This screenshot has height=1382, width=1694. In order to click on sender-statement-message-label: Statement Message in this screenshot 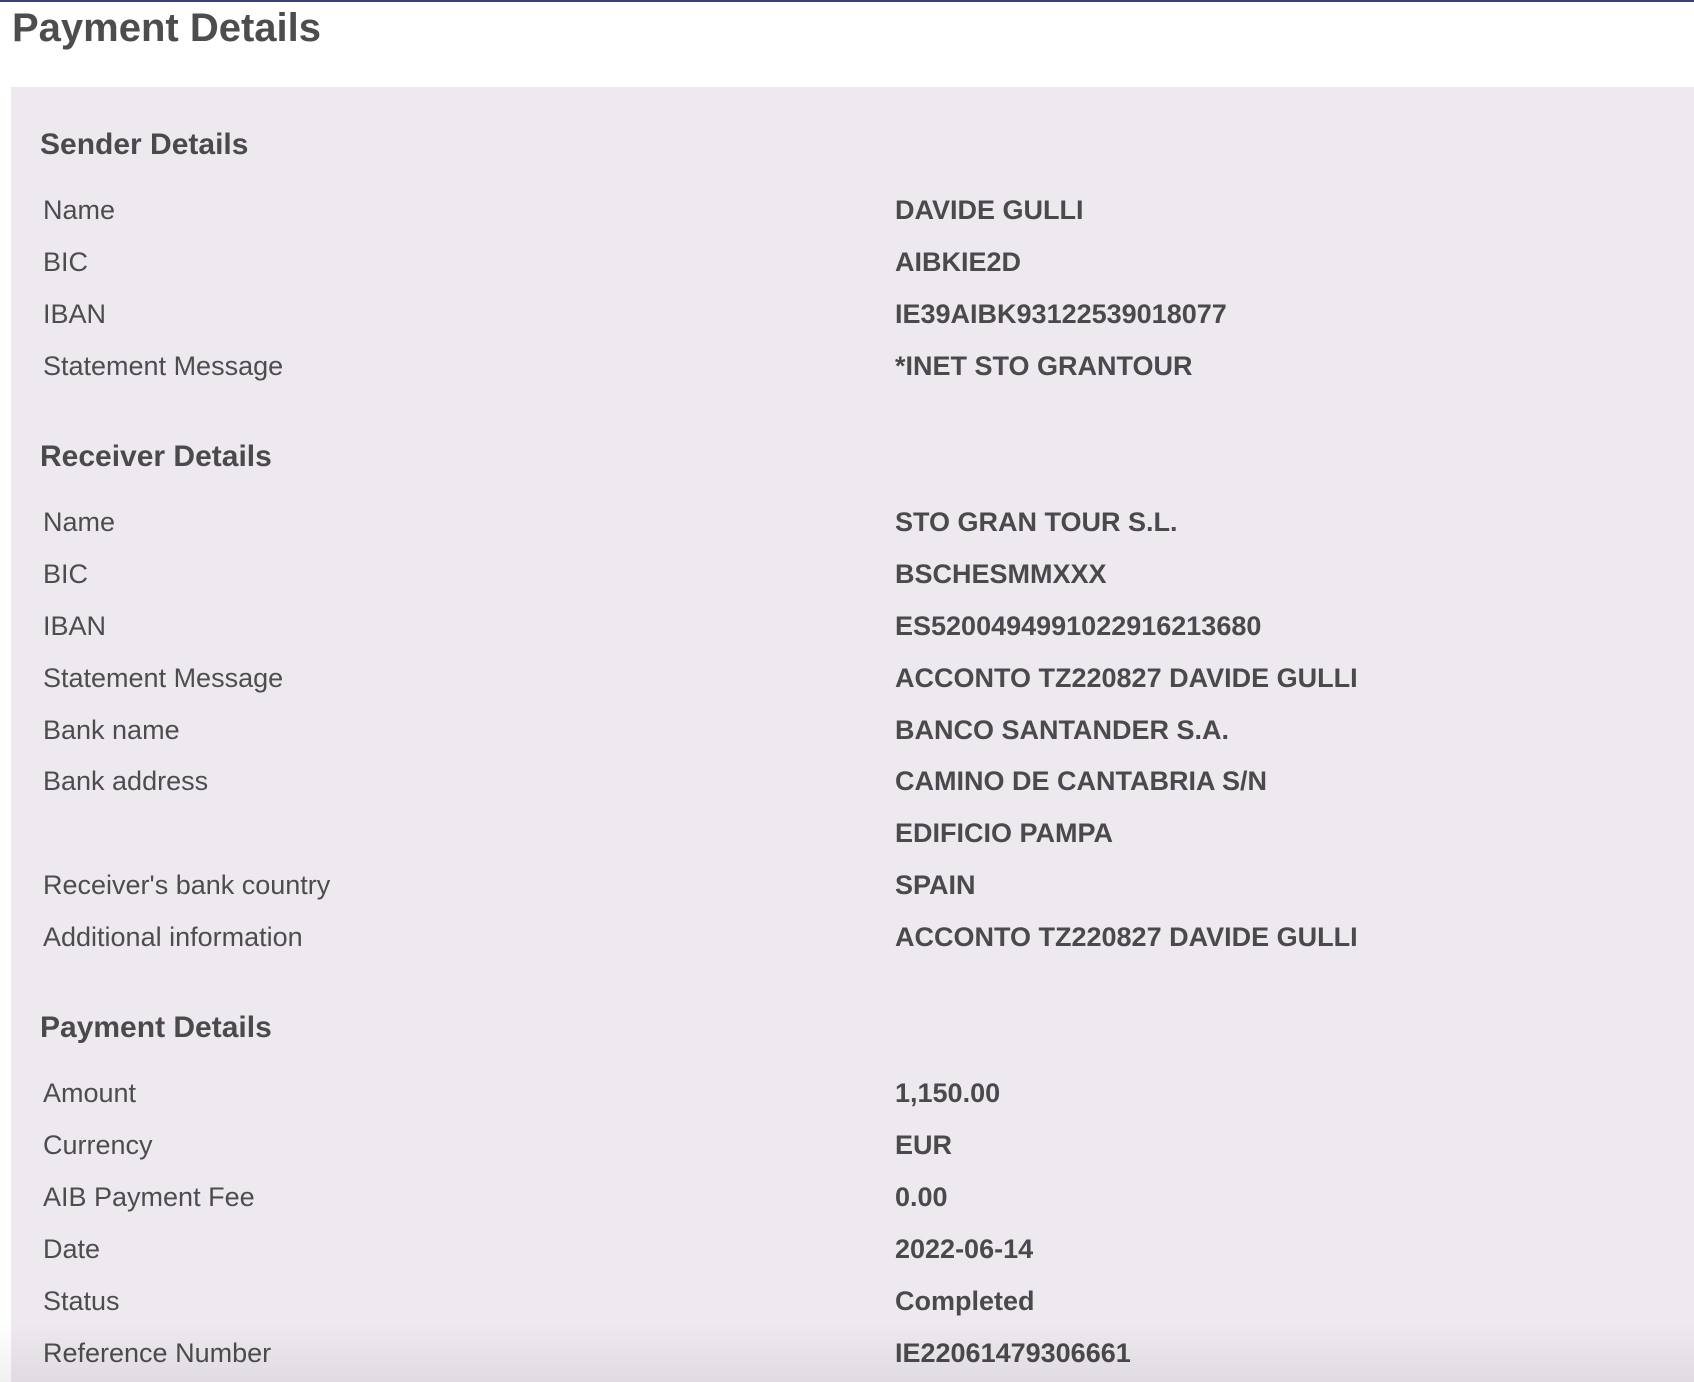, I will do `click(163, 366)`.